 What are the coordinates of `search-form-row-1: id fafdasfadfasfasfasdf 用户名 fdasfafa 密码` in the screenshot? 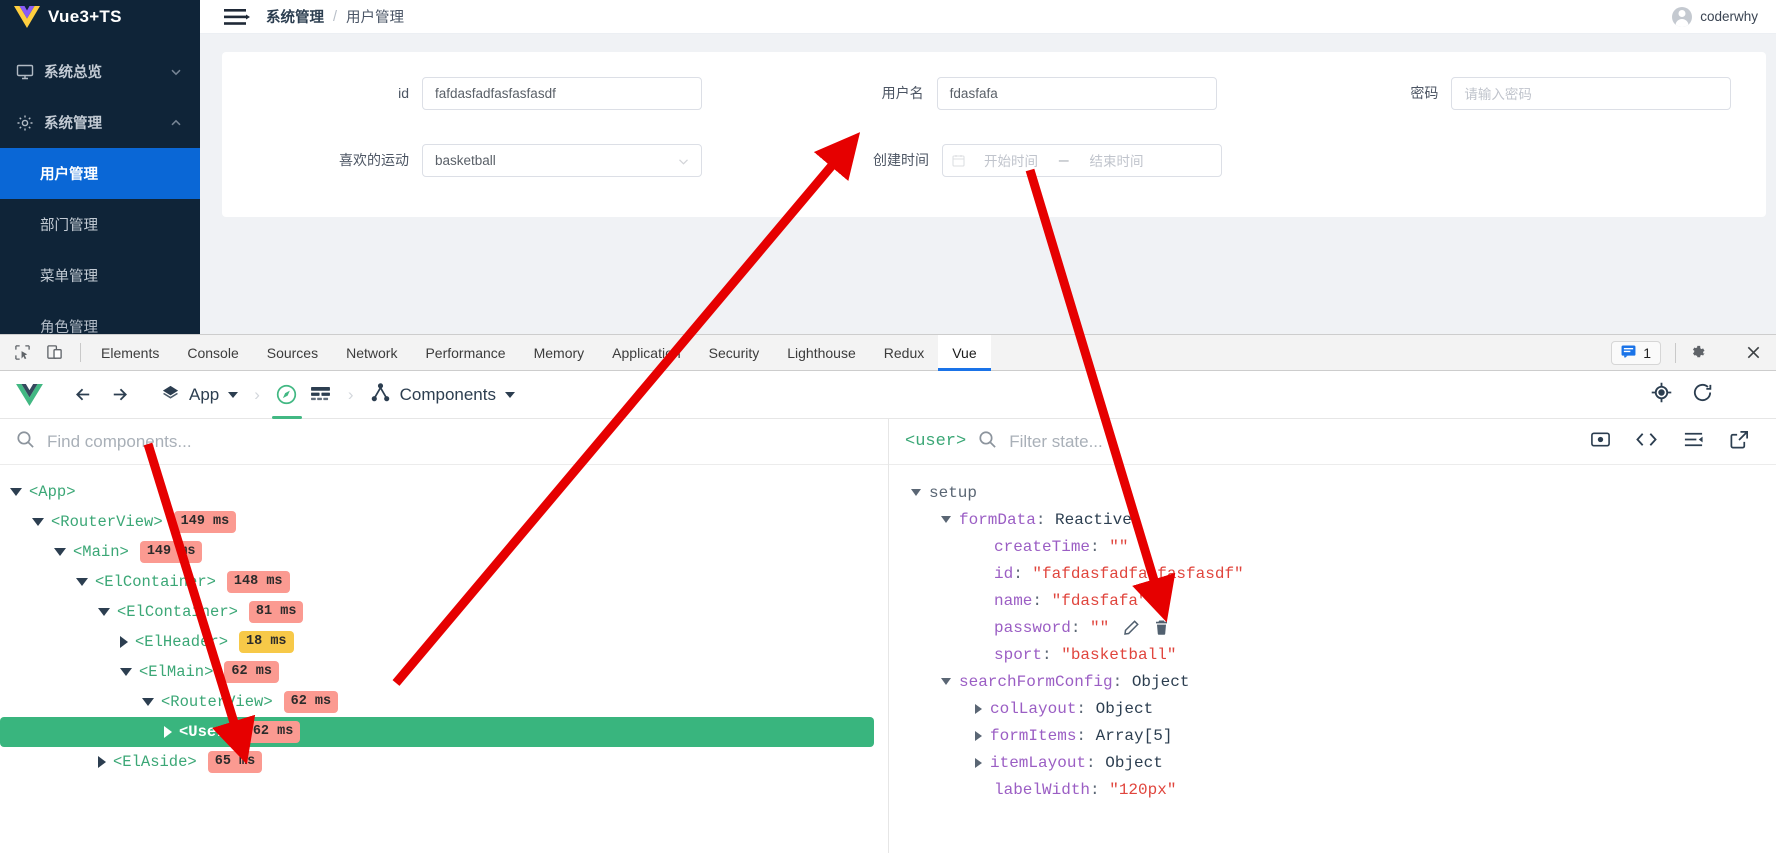 It's located at (994, 93).